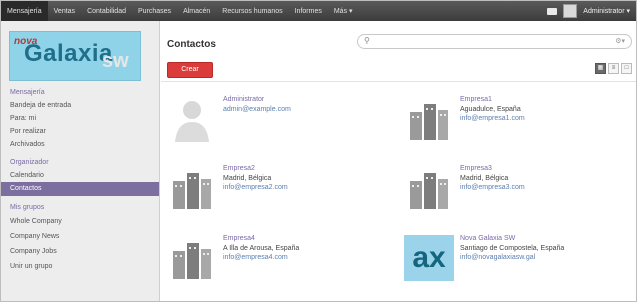 Image resolution: width=637 pixels, height=302 pixels. Describe the element at coordinates (85, 106) in the screenshot. I see `sidebar-item-bandeja: Bandeja de entrada` at that location.